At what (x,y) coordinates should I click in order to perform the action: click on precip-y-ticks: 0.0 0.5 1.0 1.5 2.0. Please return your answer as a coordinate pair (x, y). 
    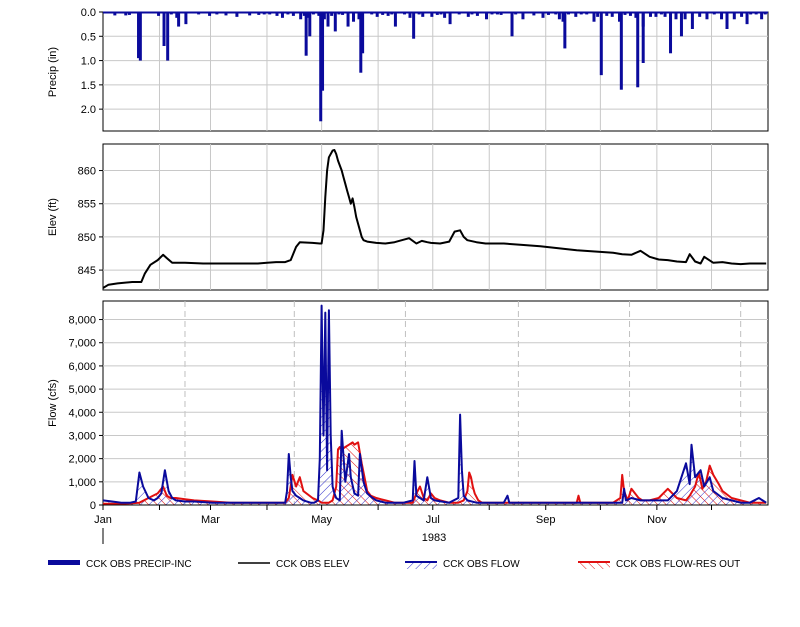
    Looking at the image, I should click on (92, 61).